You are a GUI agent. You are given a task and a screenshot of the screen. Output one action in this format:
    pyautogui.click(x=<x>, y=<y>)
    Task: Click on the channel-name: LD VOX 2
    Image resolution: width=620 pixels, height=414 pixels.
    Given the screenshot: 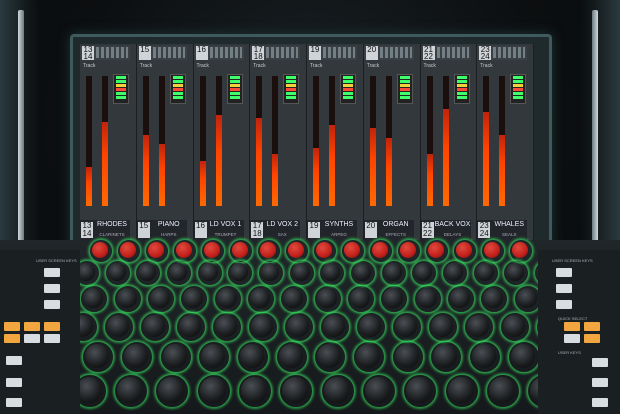 What is the action you would take?
    pyautogui.click(x=282, y=224)
    